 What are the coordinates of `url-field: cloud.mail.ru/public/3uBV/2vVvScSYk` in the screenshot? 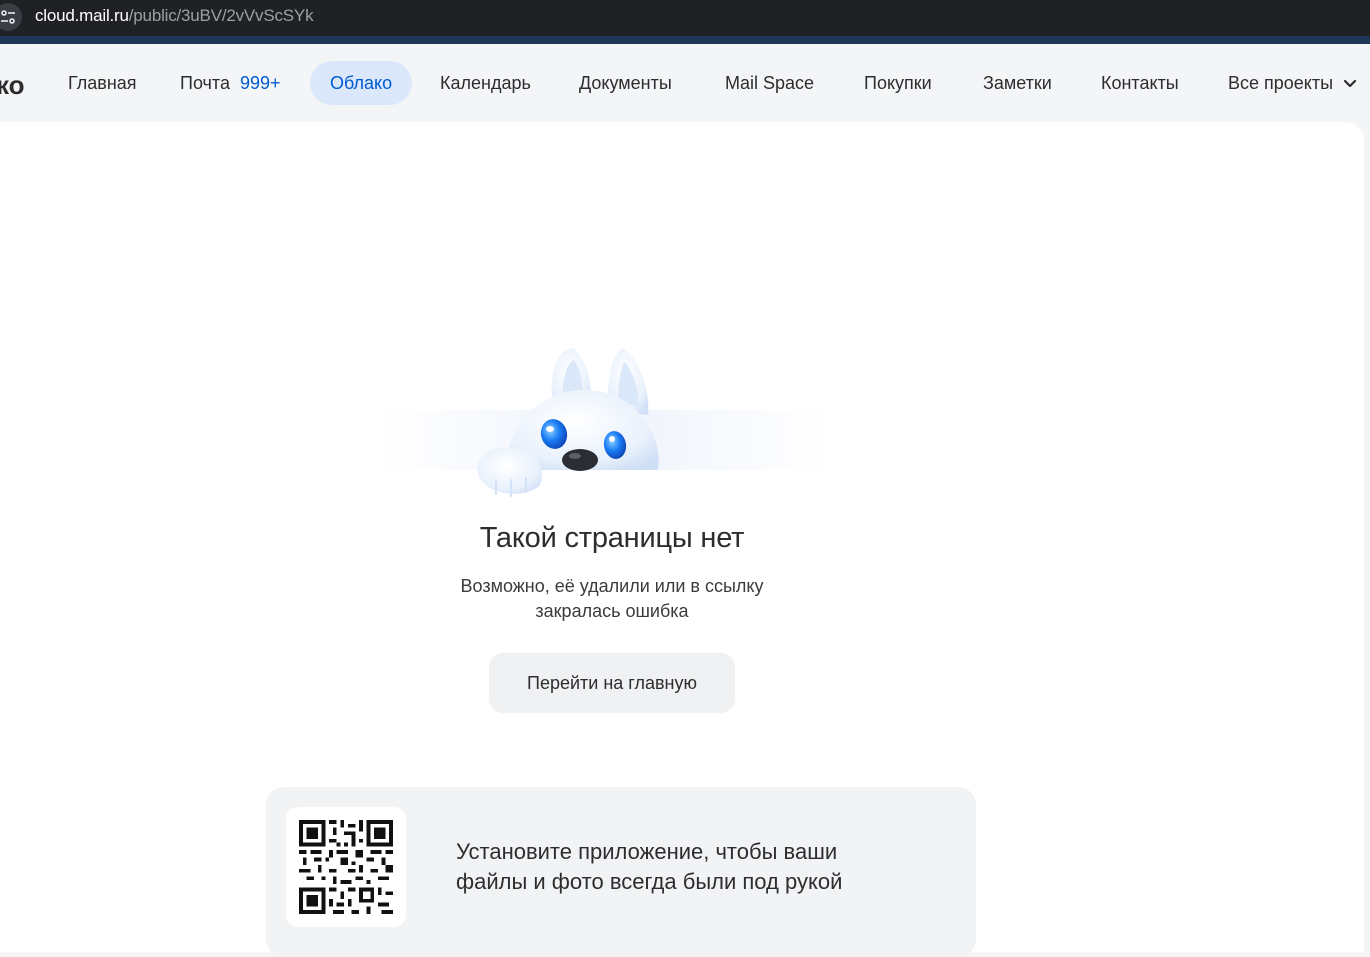 It's located at (174, 16).